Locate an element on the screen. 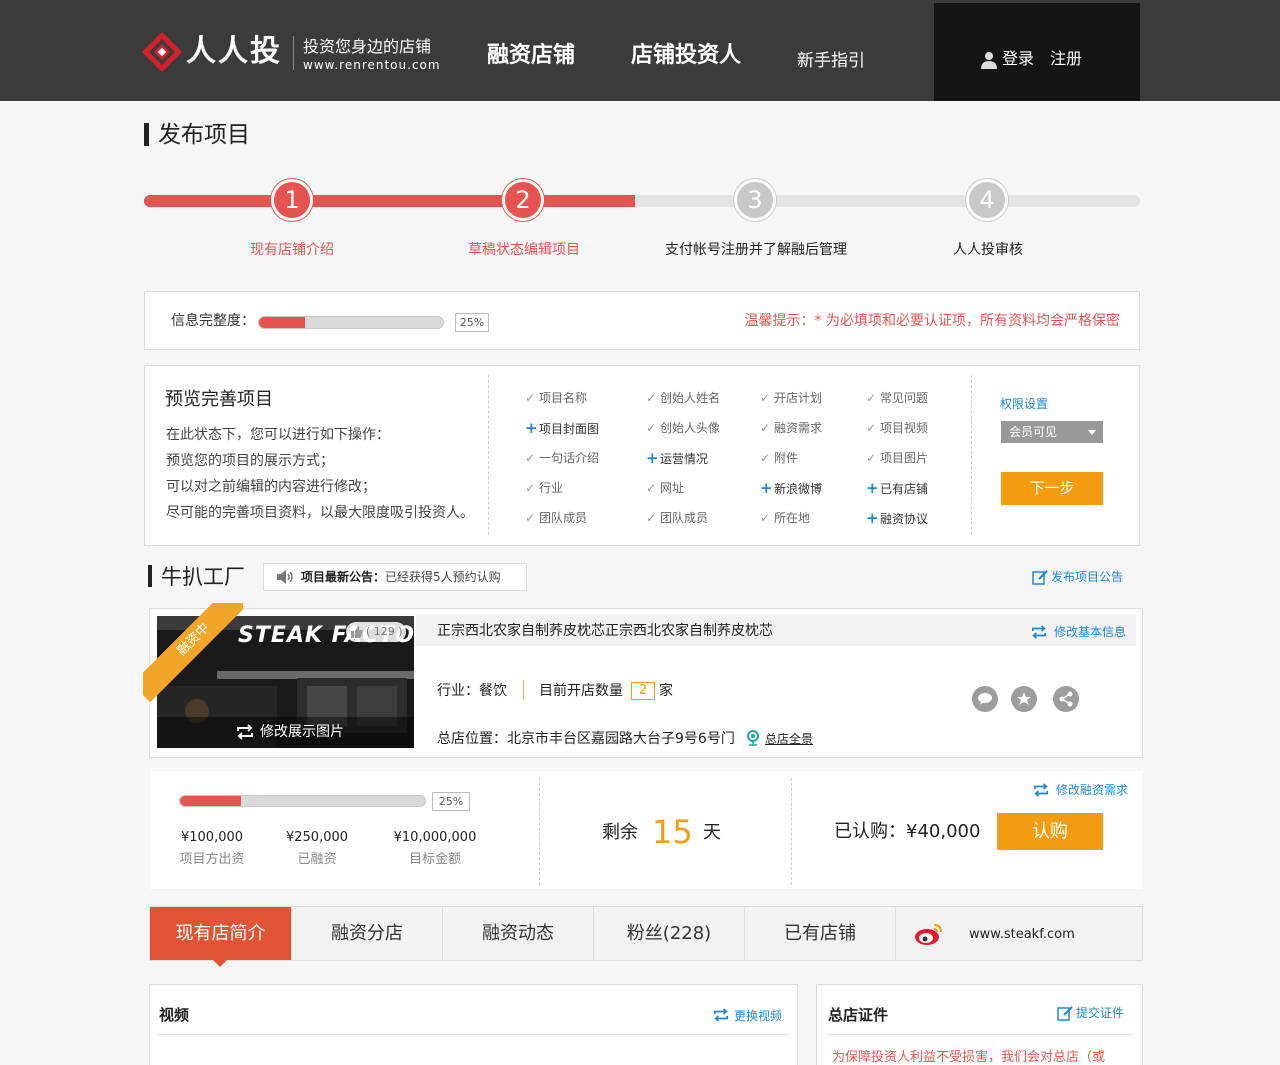 The image size is (1280, 1065). preview-line: 预览您的项目的展示方式； is located at coordinates (250, 461).